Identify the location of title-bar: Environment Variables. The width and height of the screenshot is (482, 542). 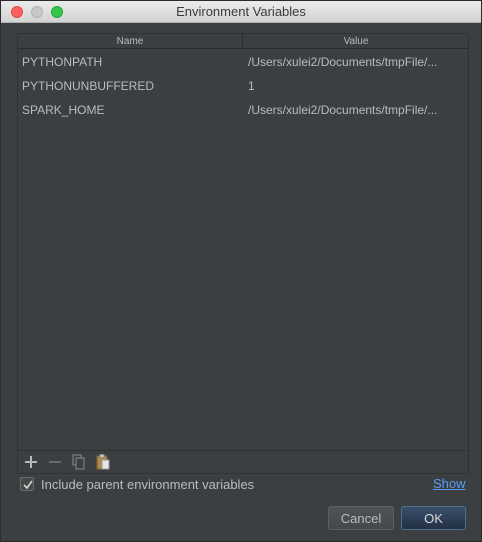
(241, 12).